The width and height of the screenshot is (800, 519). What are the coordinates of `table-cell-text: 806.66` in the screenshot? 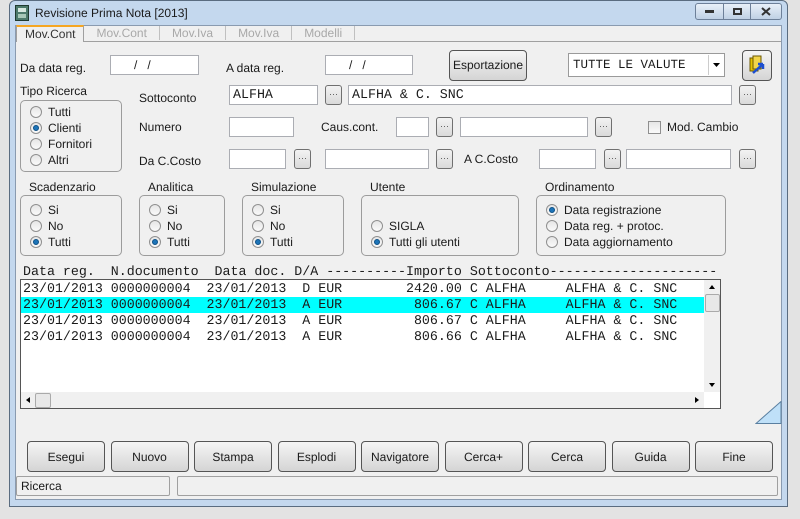 It's located at (437, 337).